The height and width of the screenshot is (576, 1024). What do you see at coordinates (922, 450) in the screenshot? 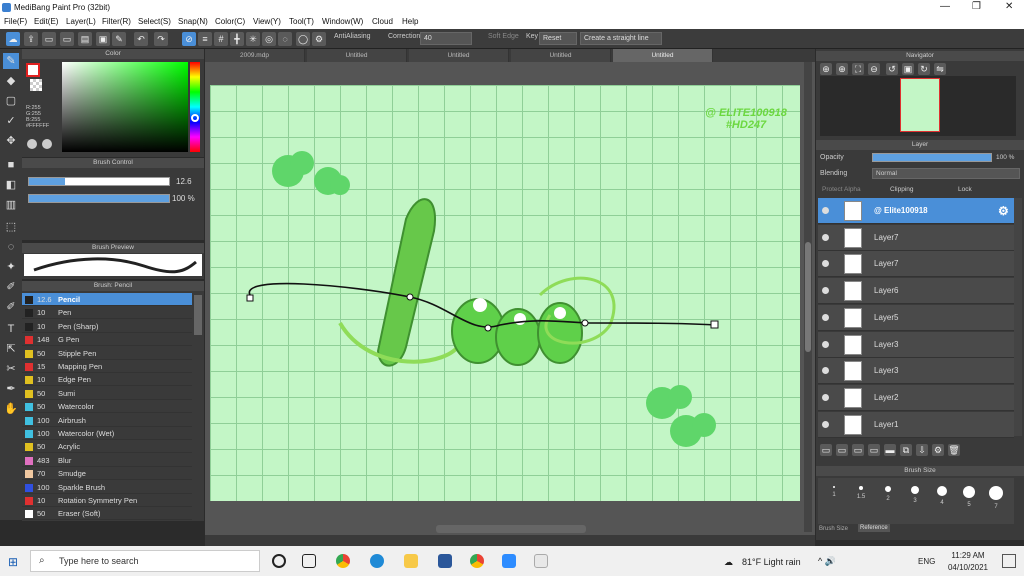
I see `merge-layer-icon: ⇩` at bounding box center [922, 450].